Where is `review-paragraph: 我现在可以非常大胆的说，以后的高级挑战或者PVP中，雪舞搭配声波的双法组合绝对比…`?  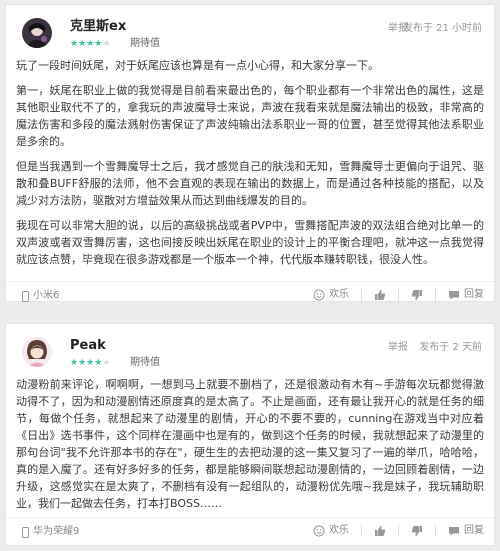 review-paragraph: 我现在可以非常大胆的说，以后的高级挑战或者PVP中，雪舞搭配声波的双法组合绝对比… is located at coordinates (250, 242).